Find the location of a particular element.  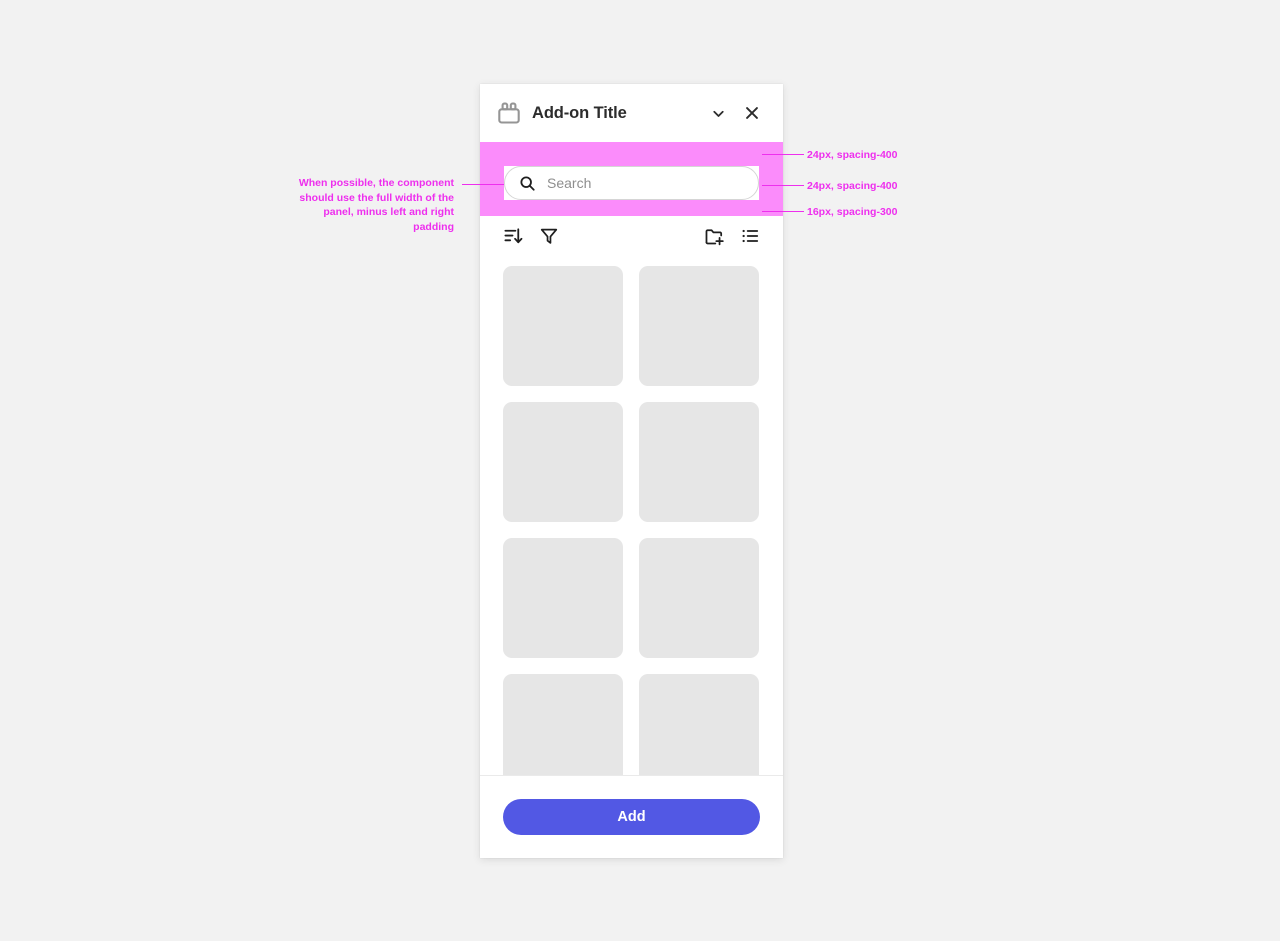

list-view-icon is located at coordinates (750, 236).